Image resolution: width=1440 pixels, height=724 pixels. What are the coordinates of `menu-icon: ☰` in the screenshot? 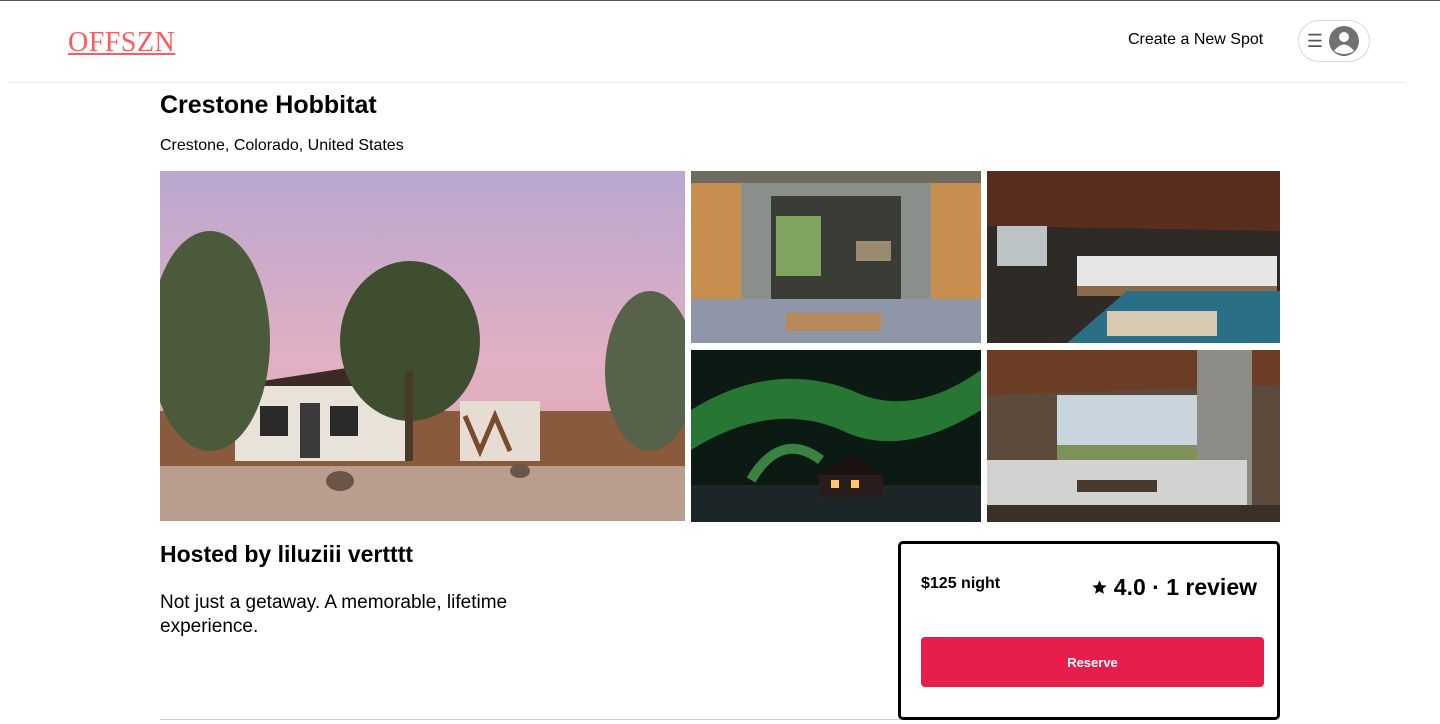 It's located at (1314, 41).